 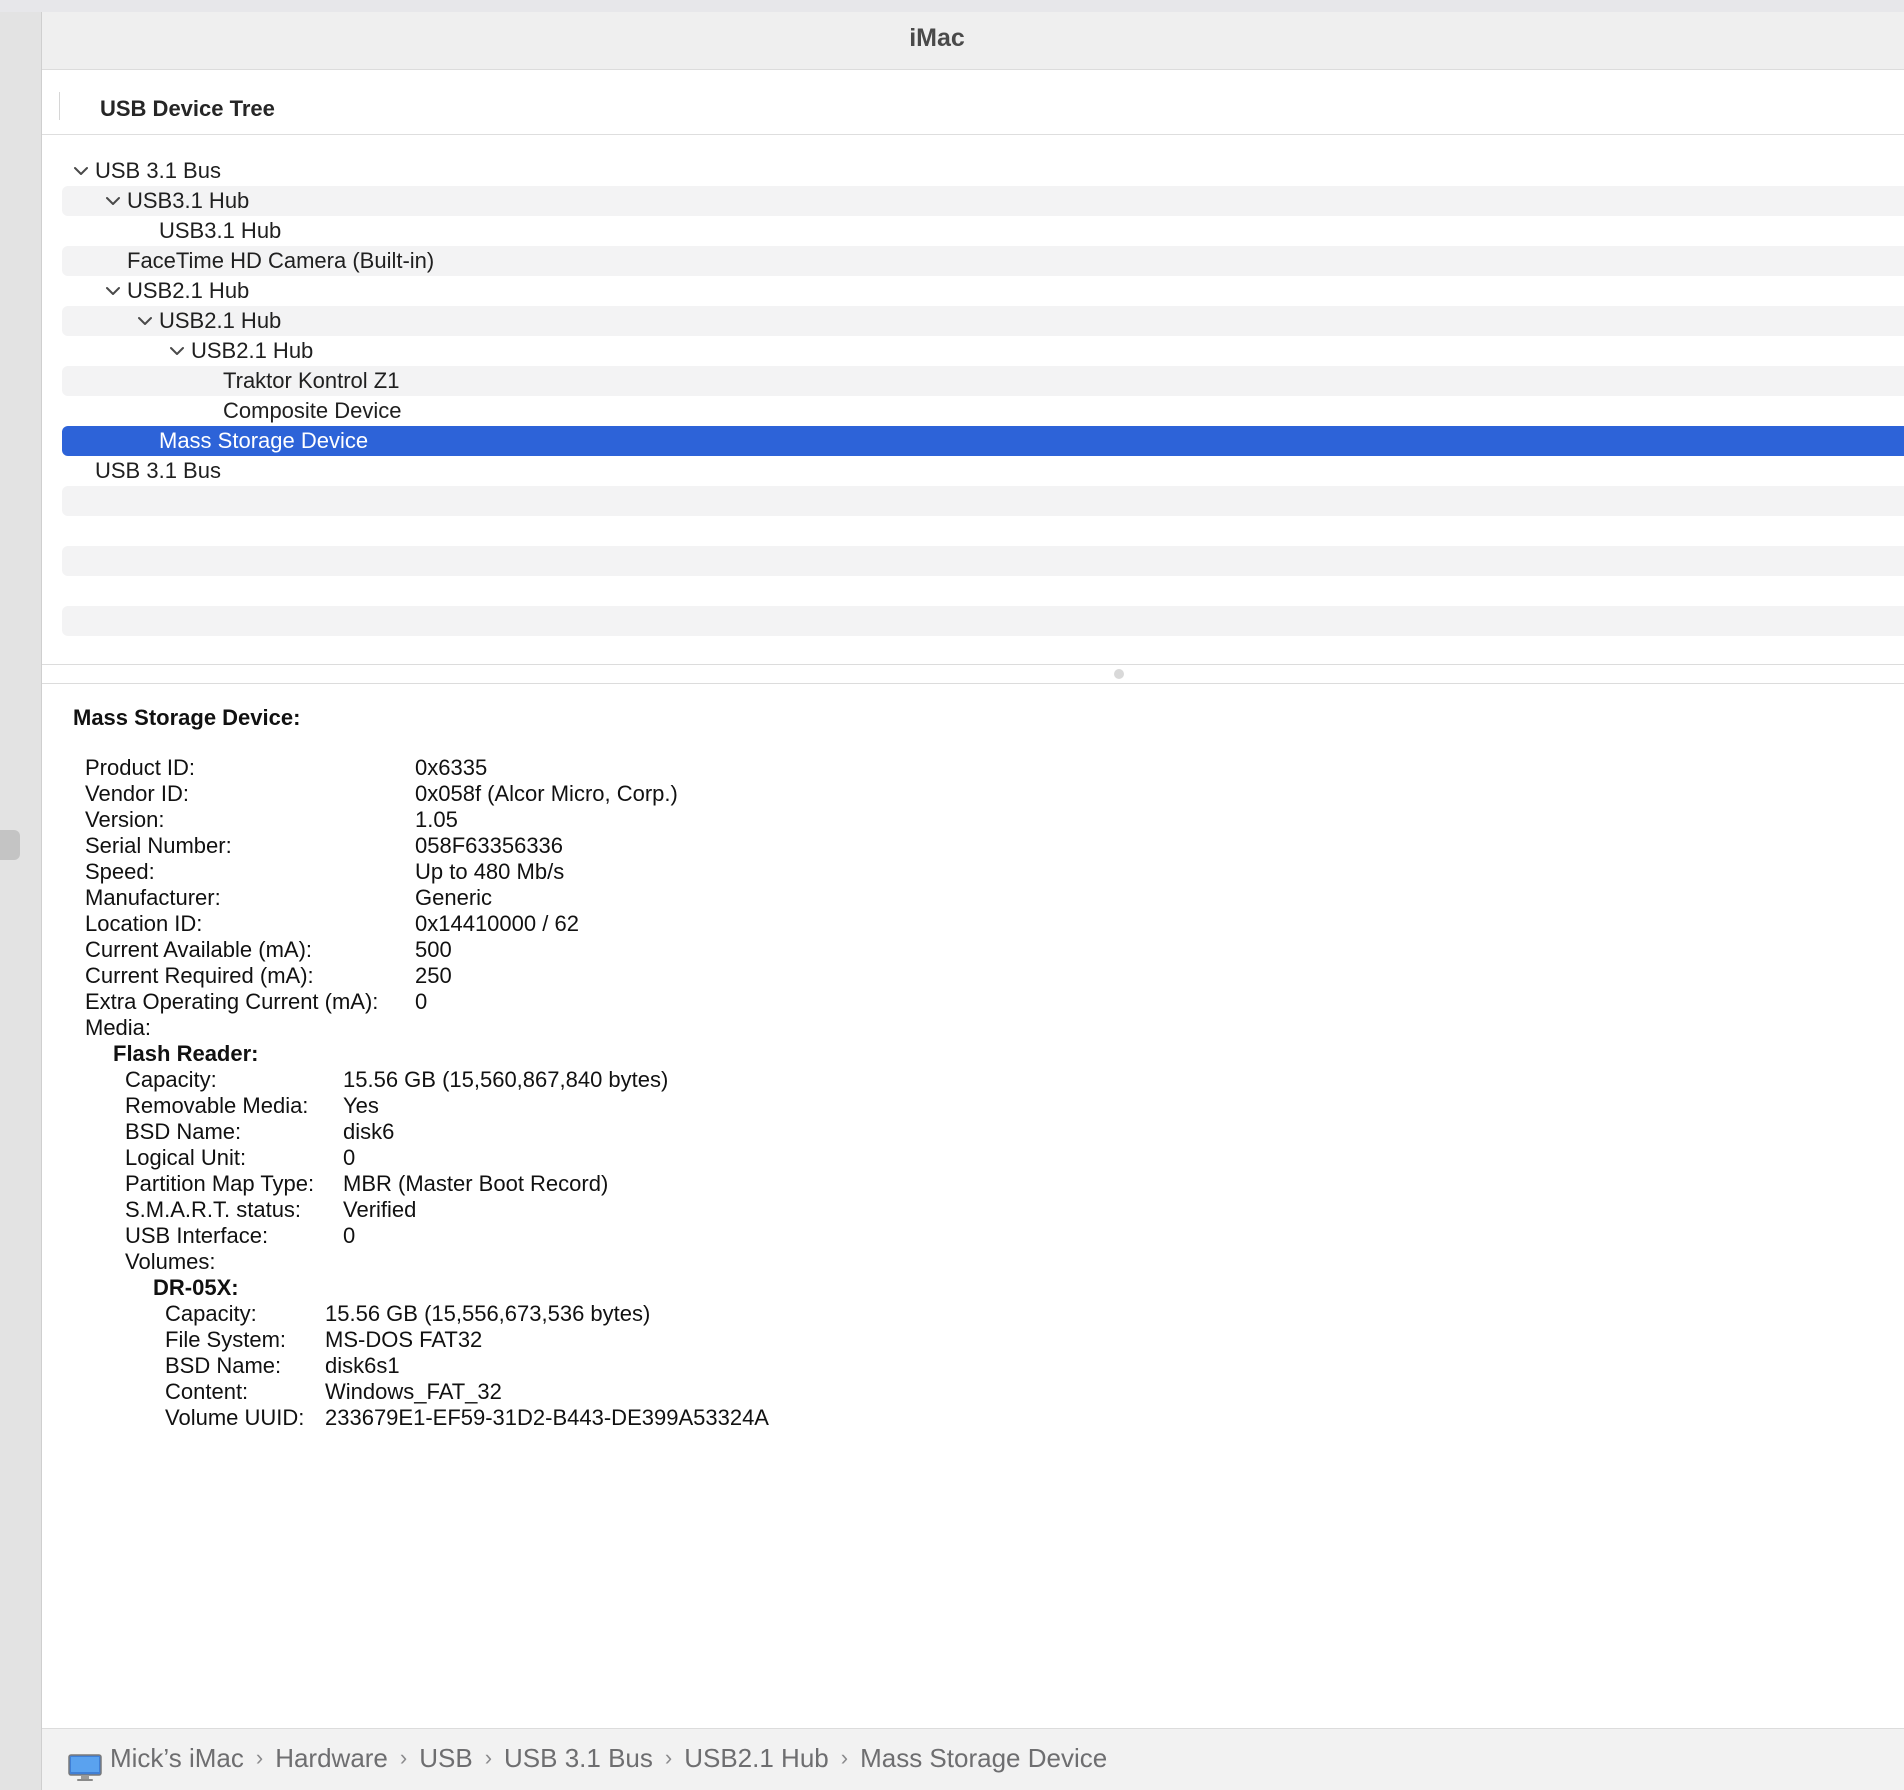 I want to click on divider-grip-icon, so click(x=1119, y=674).